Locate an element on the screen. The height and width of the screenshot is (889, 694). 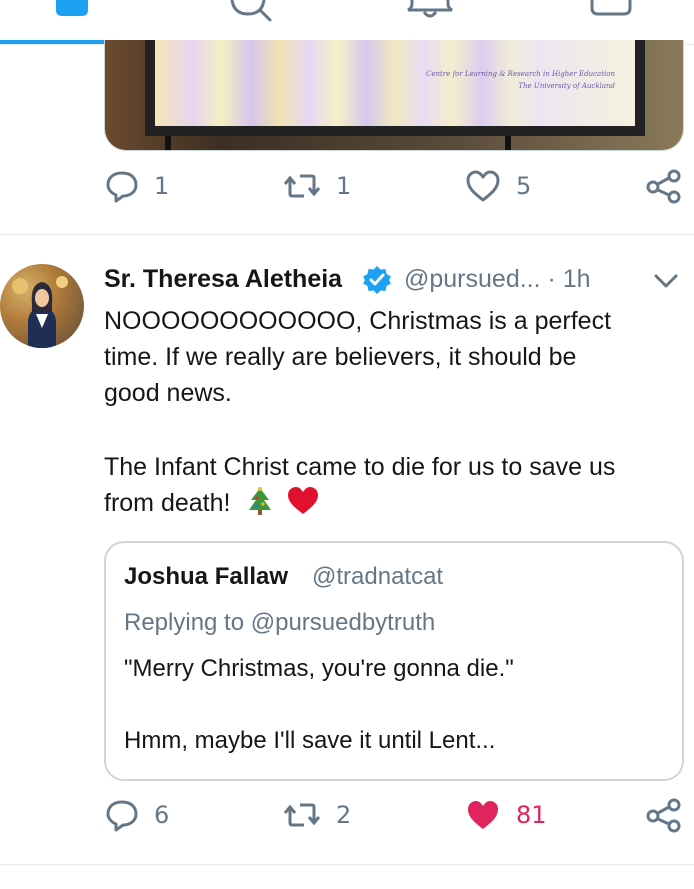
tweet-text-line-5: from death! is located at coordinates (212, 503).